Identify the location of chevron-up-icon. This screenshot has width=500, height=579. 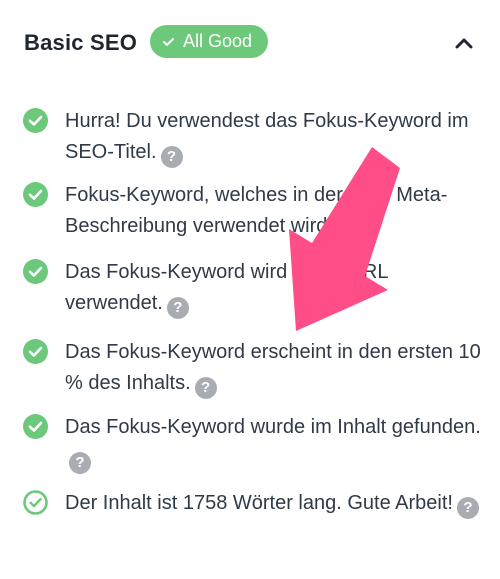
(464, 43).